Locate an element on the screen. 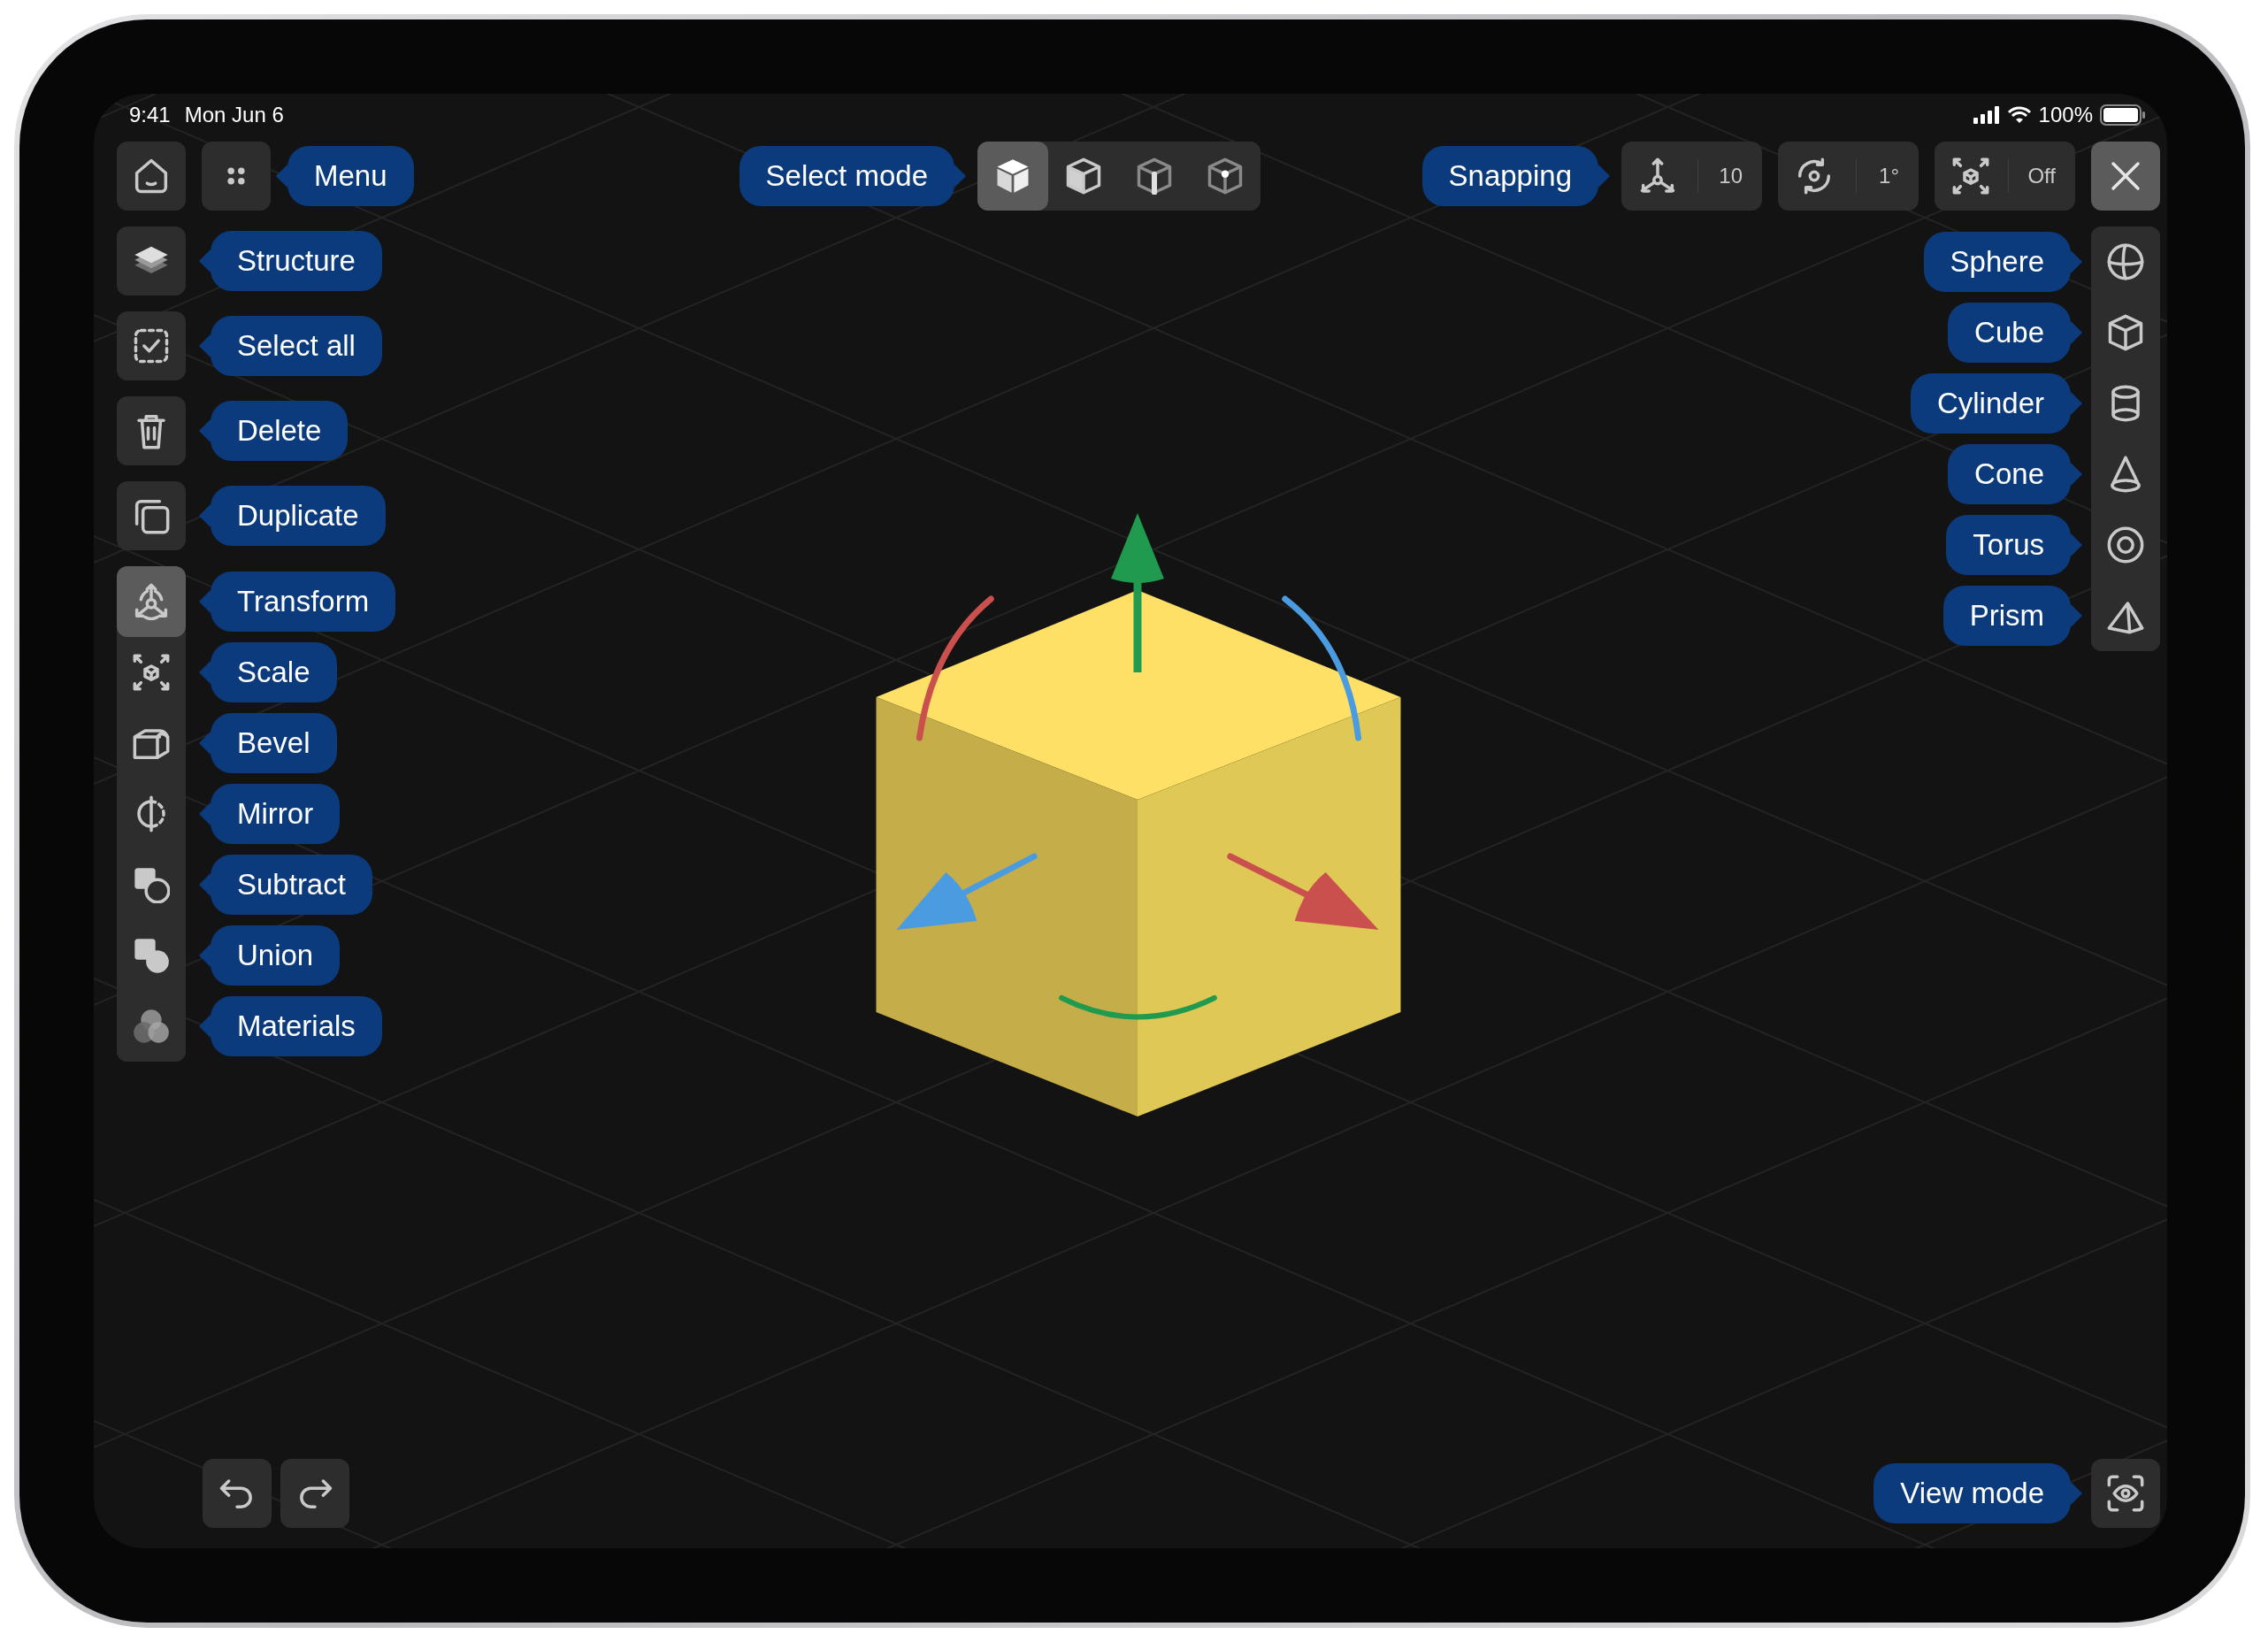 The height and width of the screenshot is (1642, 2268). rotate-icon is located at coordinates (1815, 176).